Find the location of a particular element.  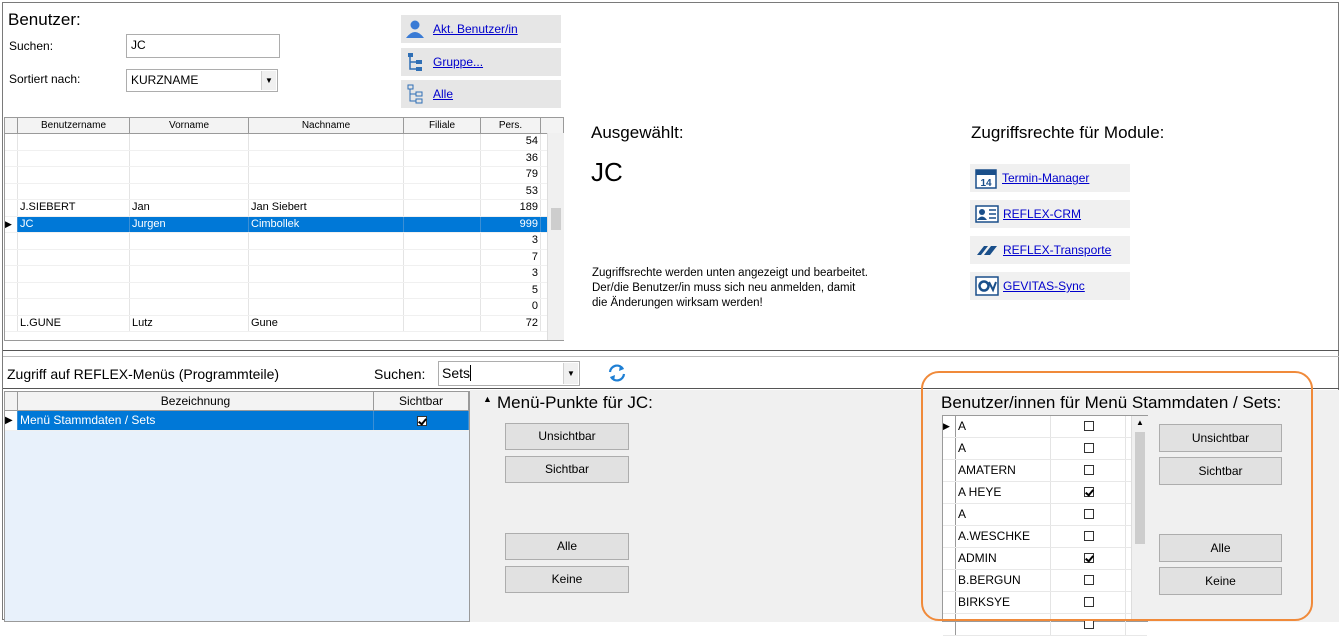

tree-icon is located at coordinates (415, 62).